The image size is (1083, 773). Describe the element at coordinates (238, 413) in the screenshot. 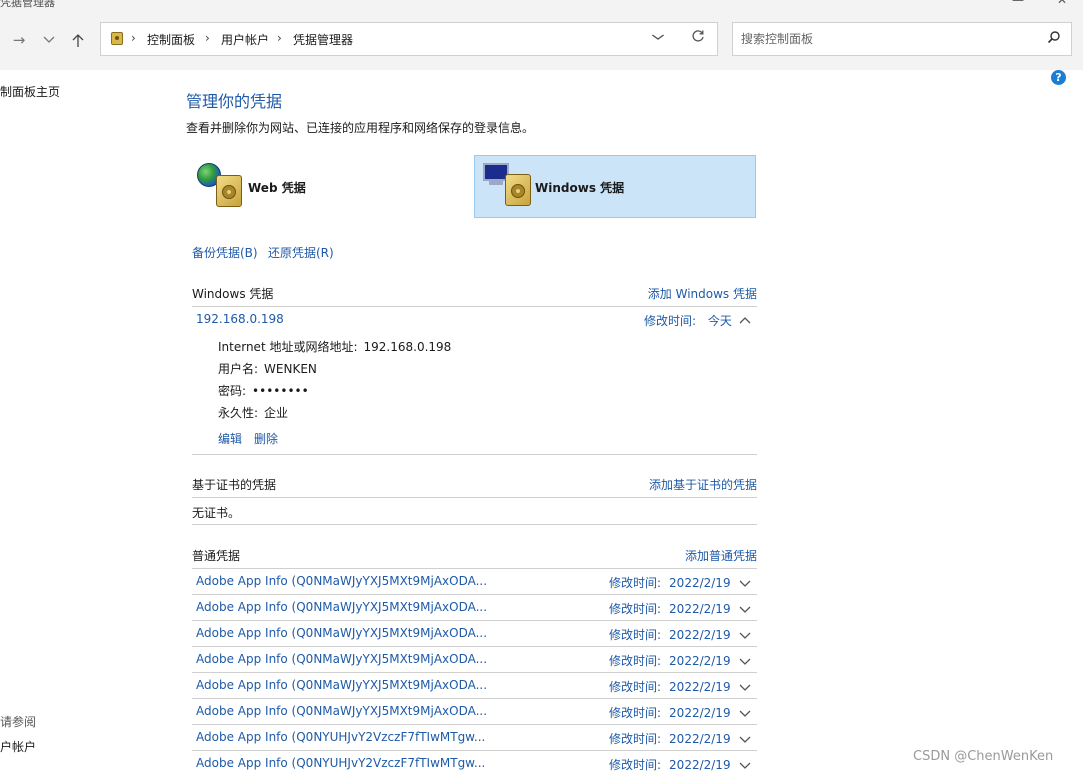

I see `persistence-label: 永久性:` at that location.